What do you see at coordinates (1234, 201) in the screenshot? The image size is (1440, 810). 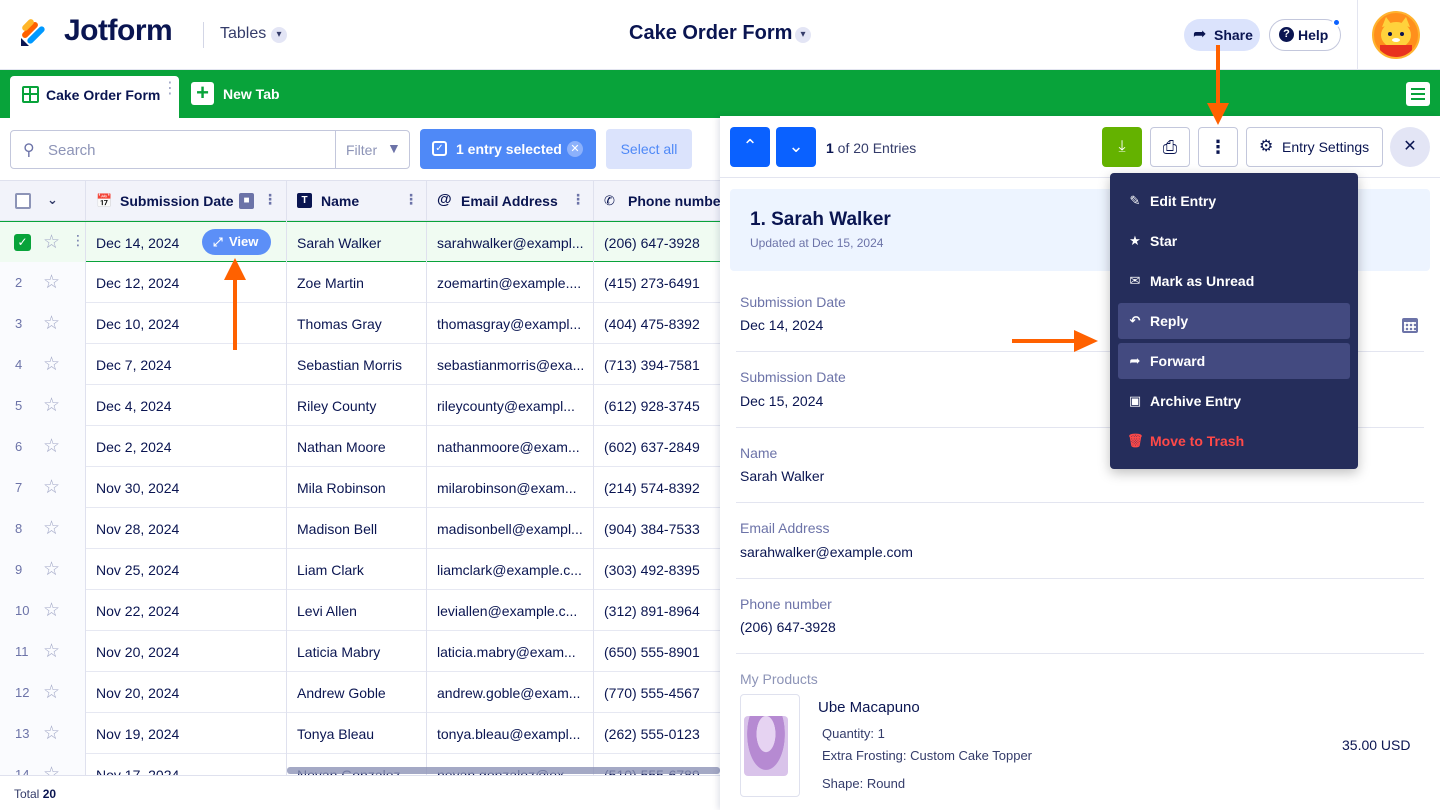 I see `menu-item-edit-entry: ✎ Edit Entry` at bounding box center [1234, 201].